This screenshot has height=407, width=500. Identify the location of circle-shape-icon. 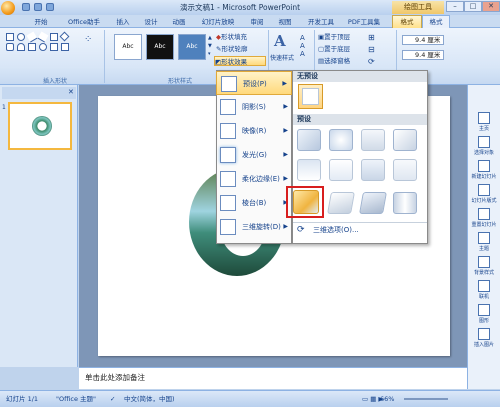
(43, 47).